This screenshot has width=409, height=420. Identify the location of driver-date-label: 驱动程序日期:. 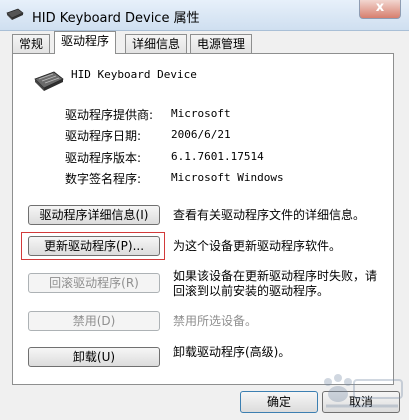
(103, 136).